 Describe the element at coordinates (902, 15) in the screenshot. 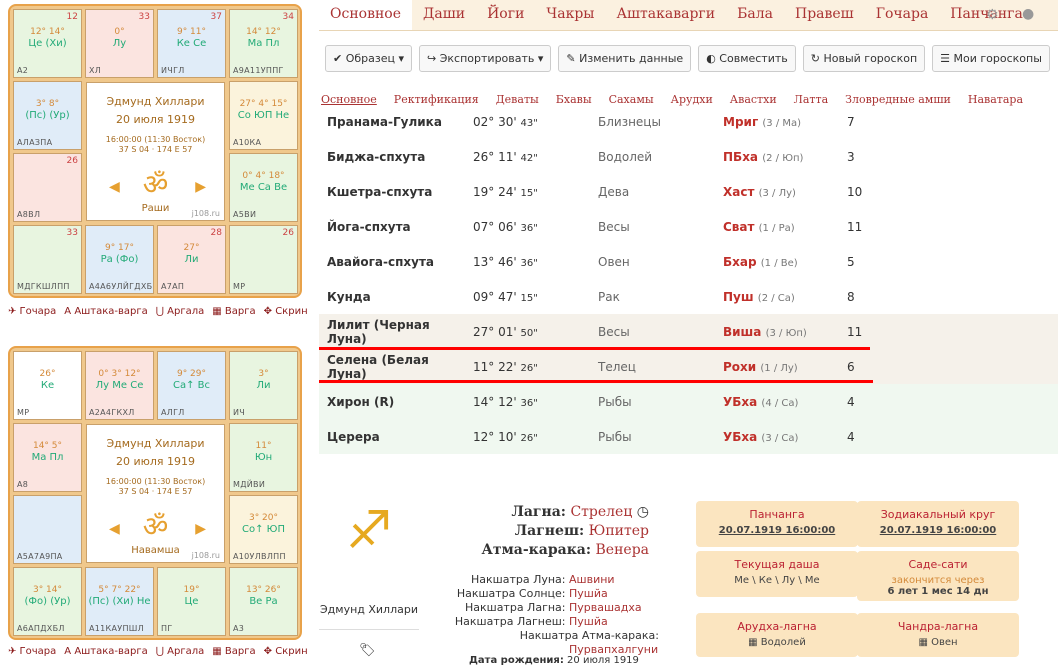

I see `tab: Гочара` at that location.